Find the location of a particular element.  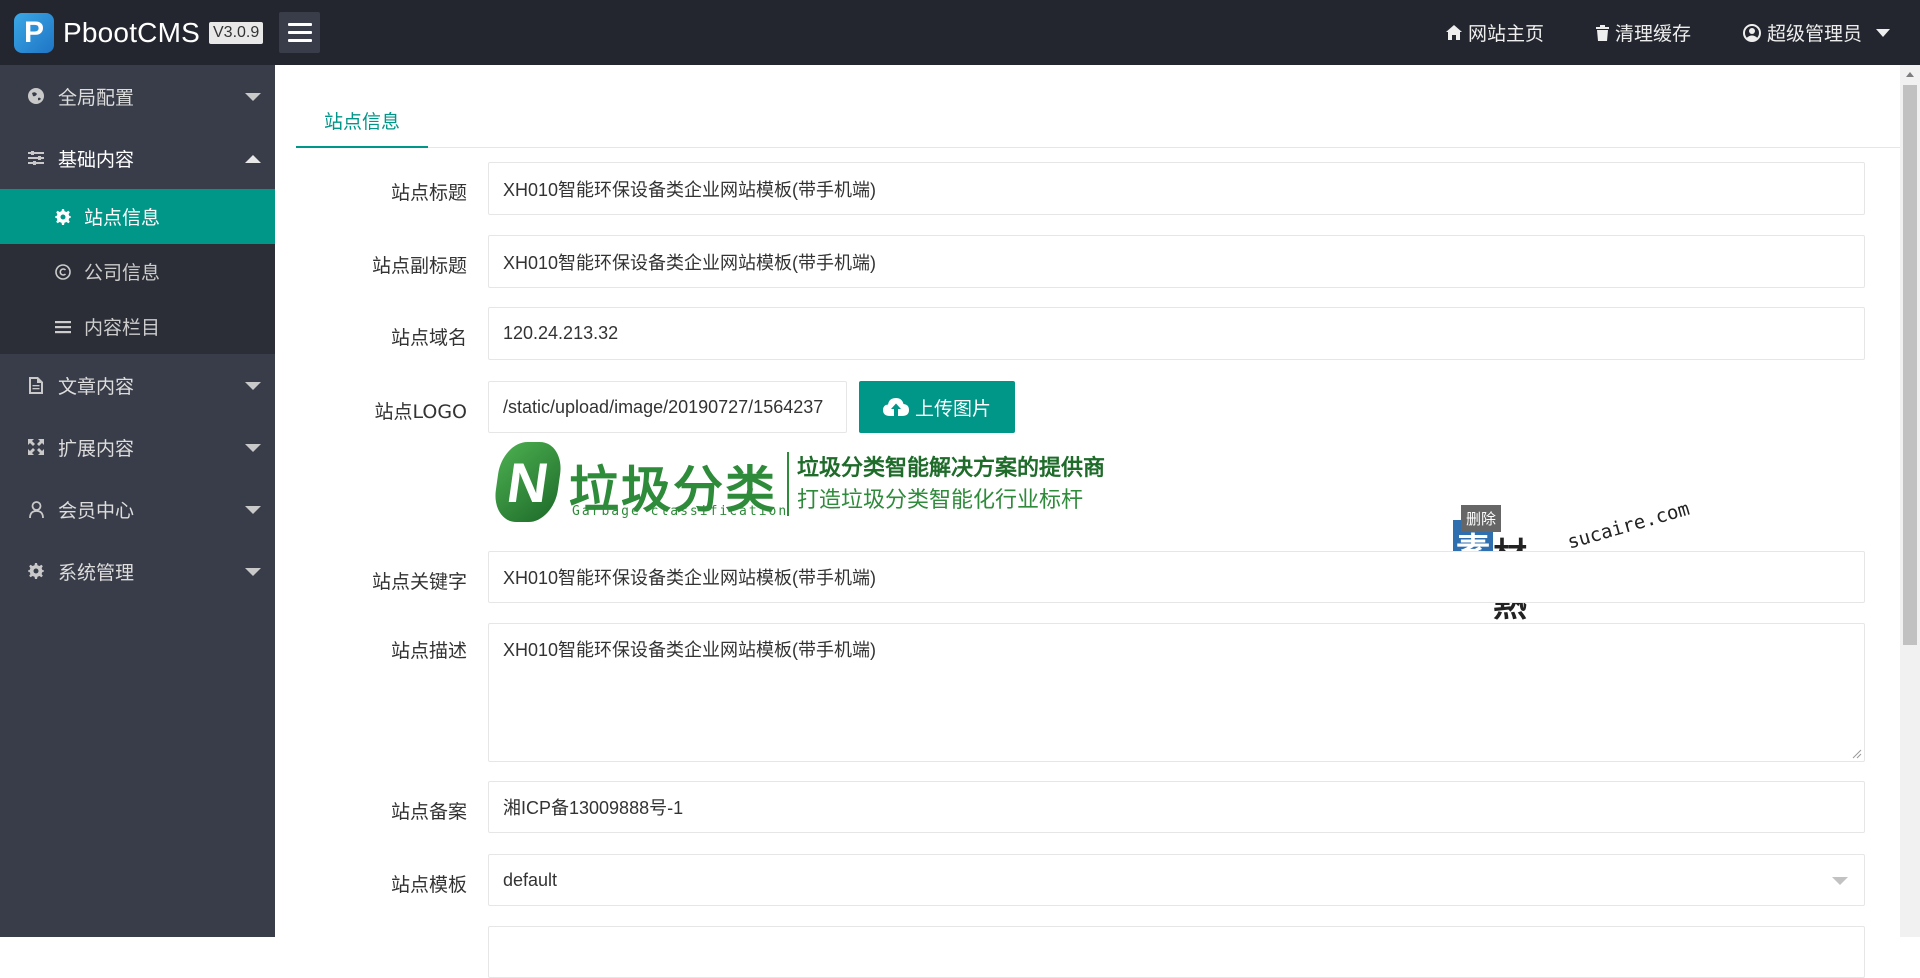

sidebar: 全局配置 基础内容 站点信息 公司信息 内容栏目 文章内容 扩展内容 会员中心 is located at coordinates (137, 501).